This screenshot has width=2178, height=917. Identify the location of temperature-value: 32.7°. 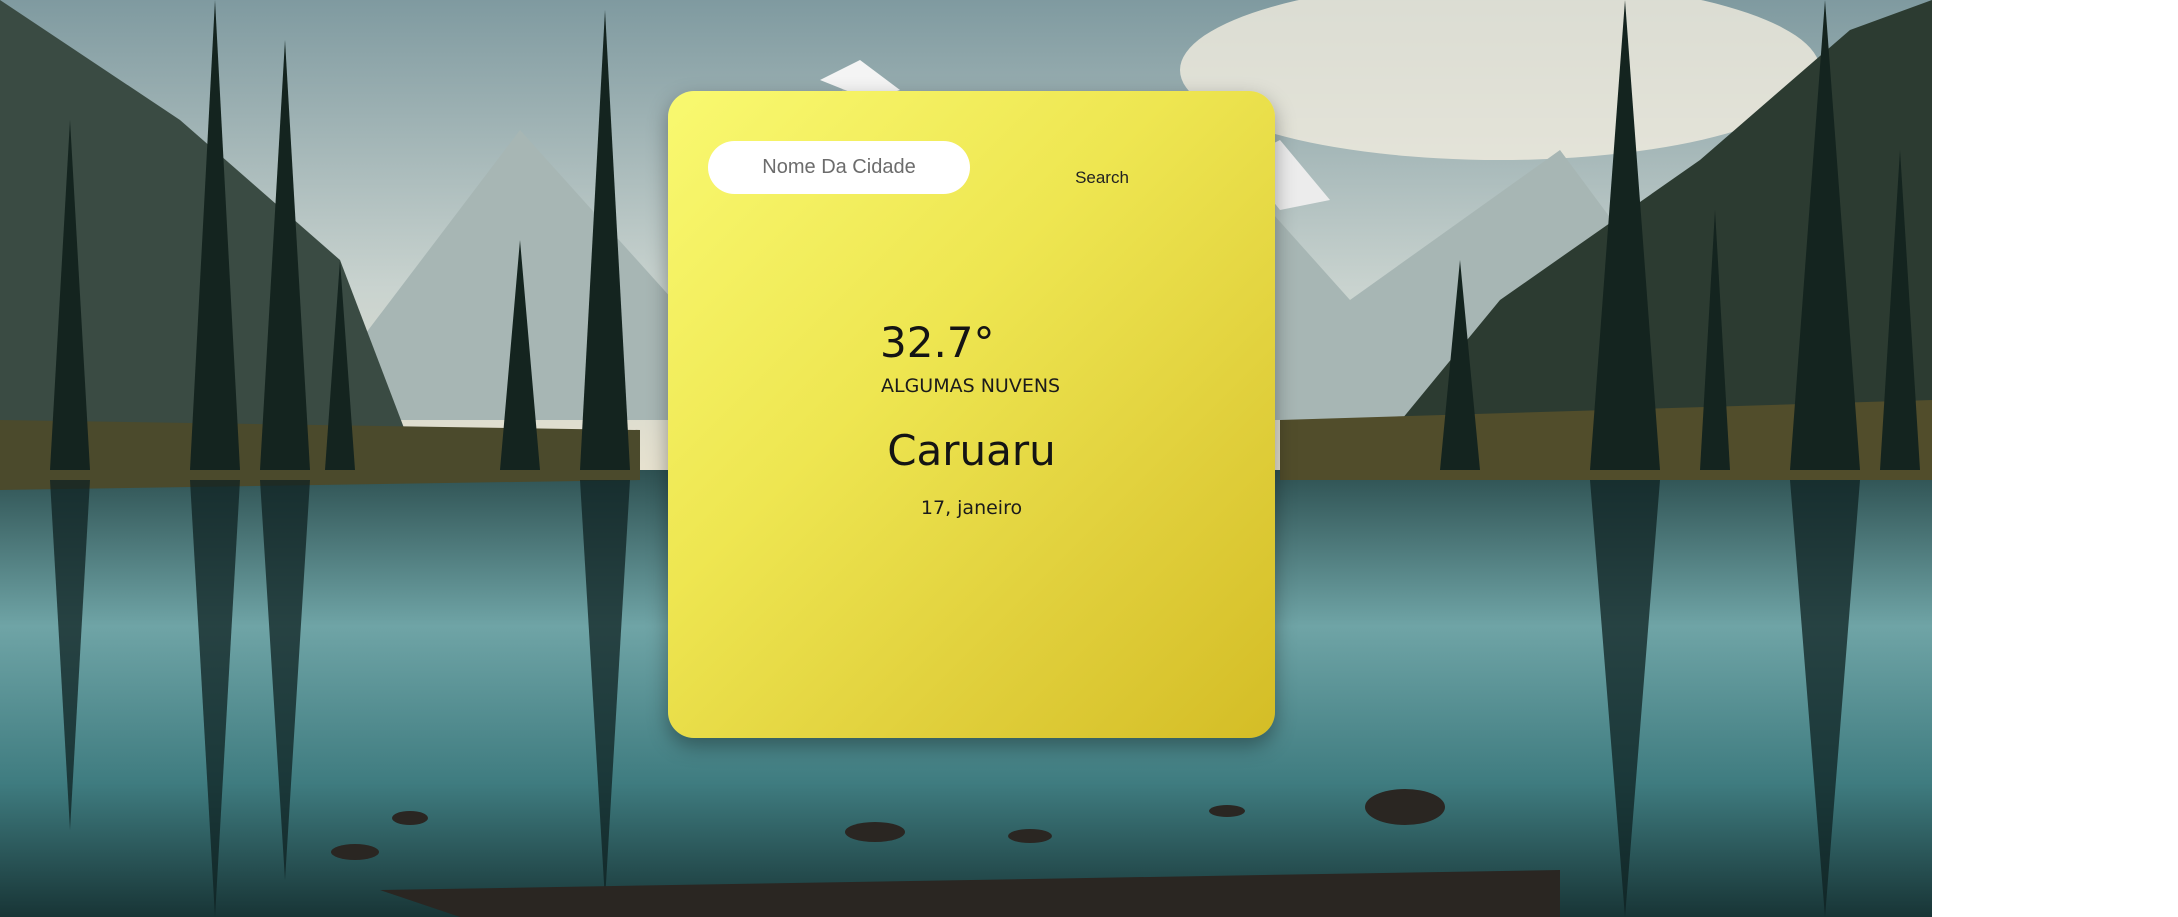
(937, 342).